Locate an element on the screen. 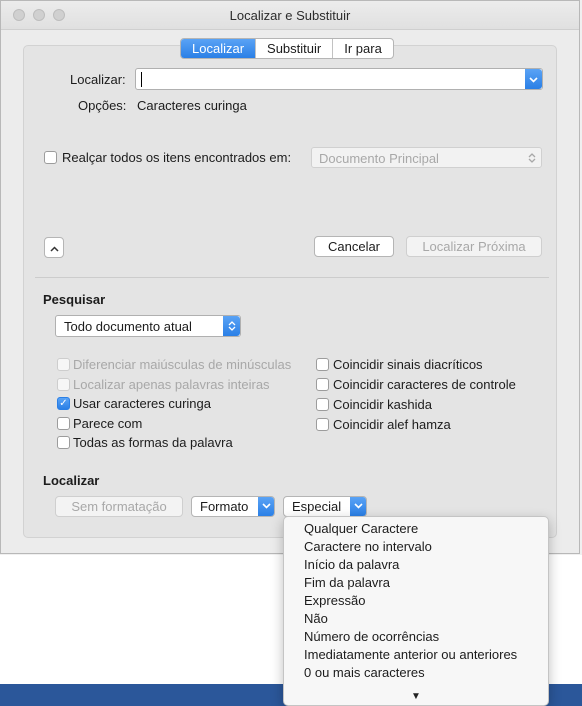 The image size is (582, 706). menu-item-qualquer-caractere: Qualquer Caractere is located at coordinates (361, 528).